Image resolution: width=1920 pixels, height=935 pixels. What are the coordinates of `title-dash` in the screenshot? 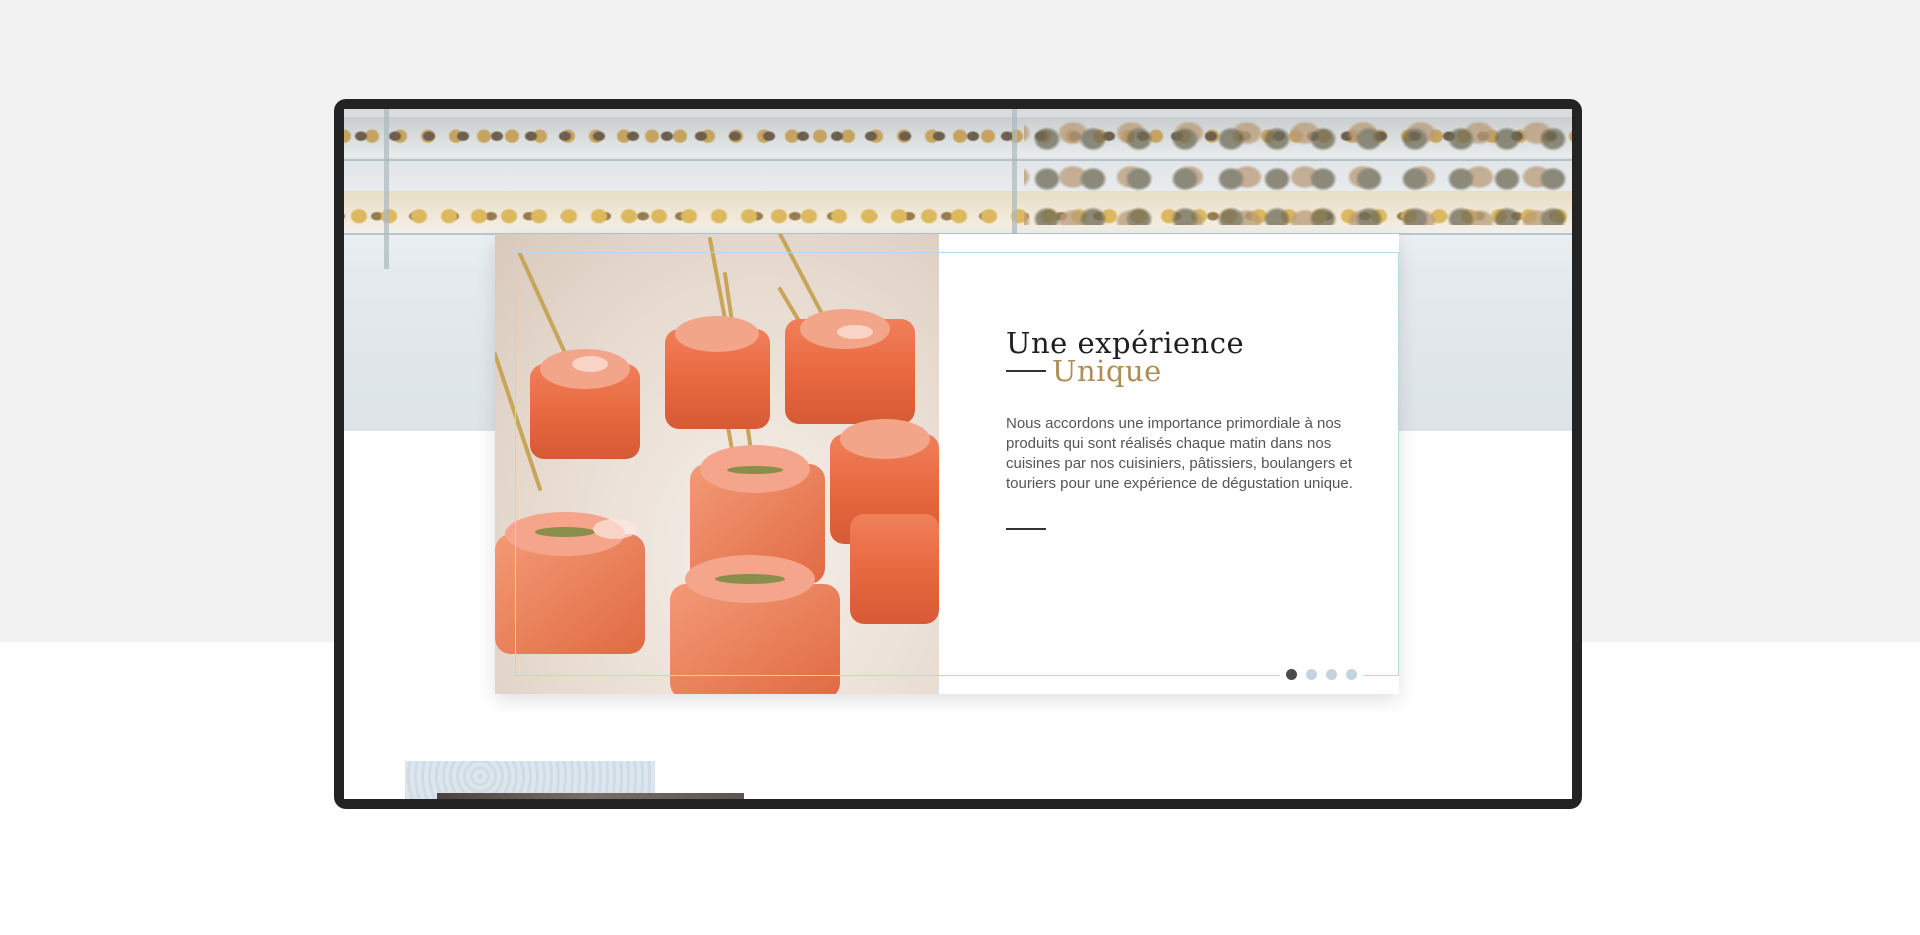 It's located at (1026, 371).